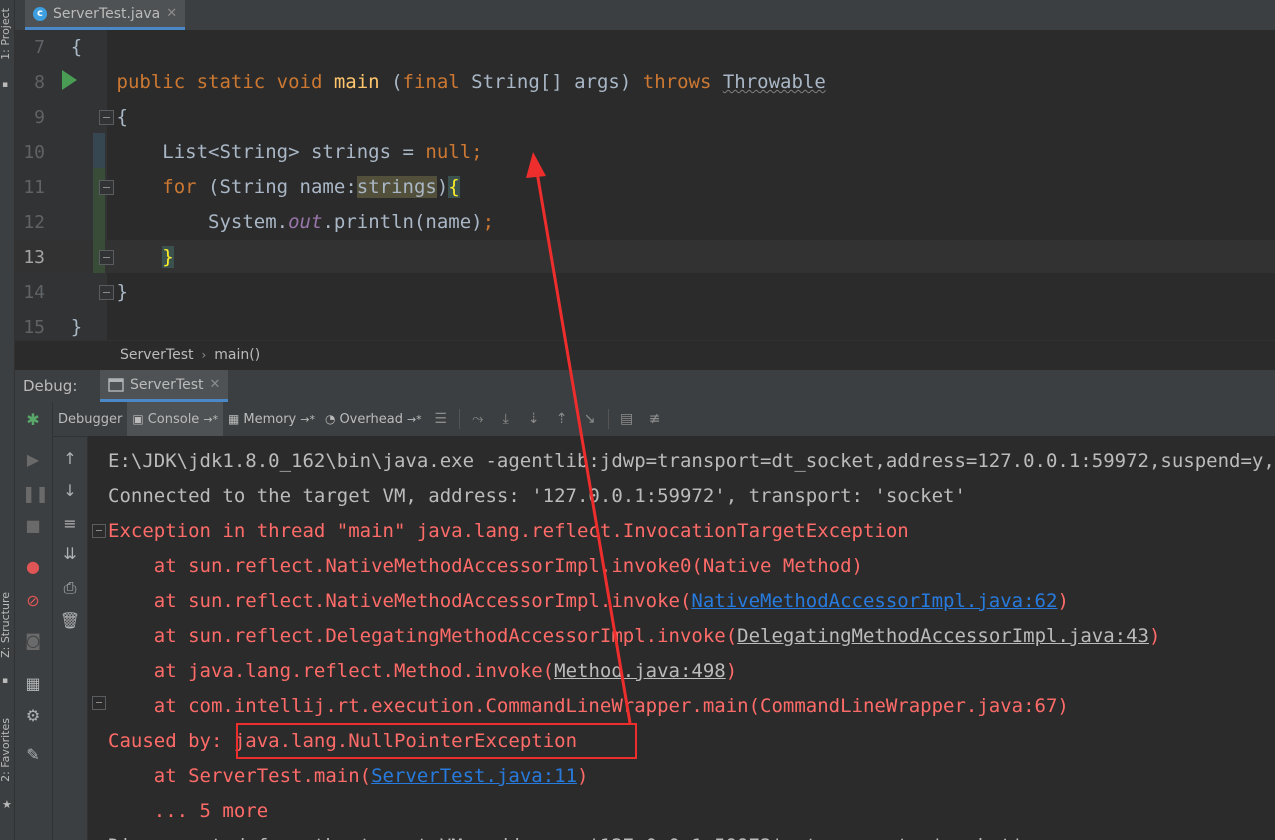  I want to click on step-into-icon: ⇣, so click(534, 419).